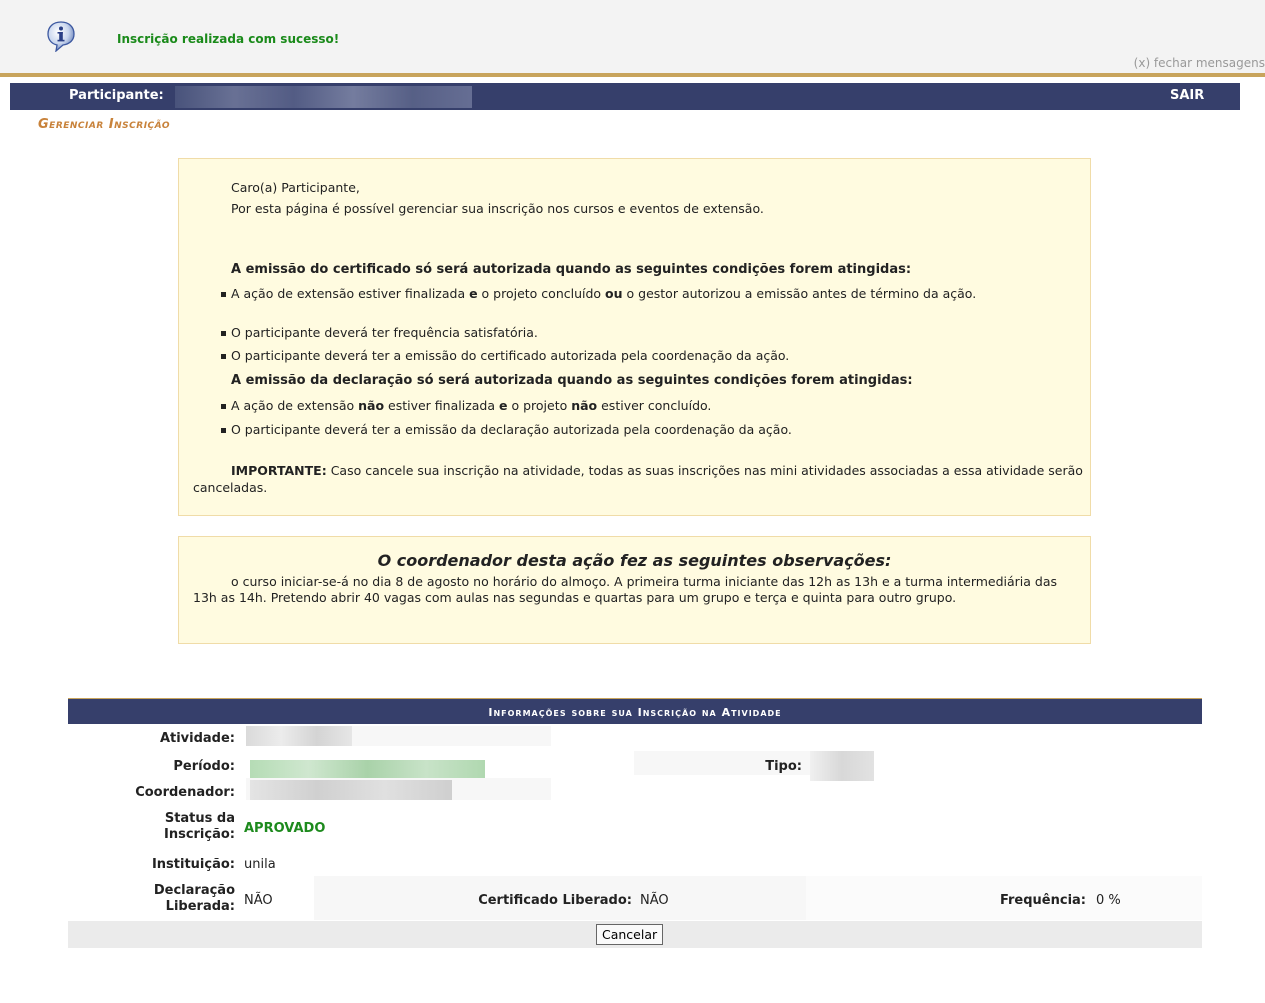  Describe the element at coordinates (116, 95) in the screenshot. I see `participant-label: Participante:` at that location.